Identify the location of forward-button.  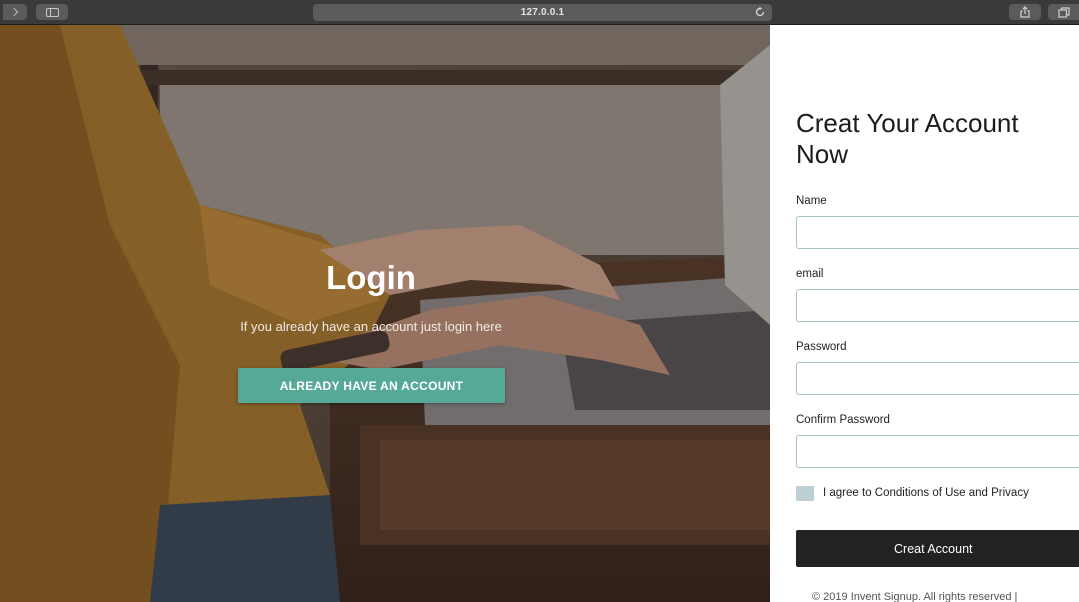
(15, 12).